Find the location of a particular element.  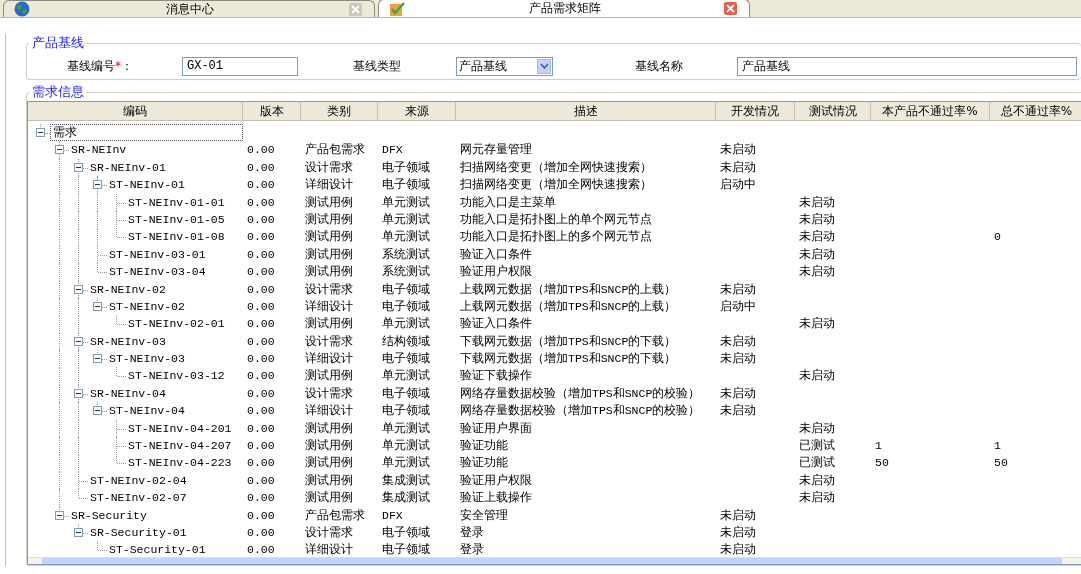

tree-node: ST-NEInv-04 is located at coordinates (147, 411).